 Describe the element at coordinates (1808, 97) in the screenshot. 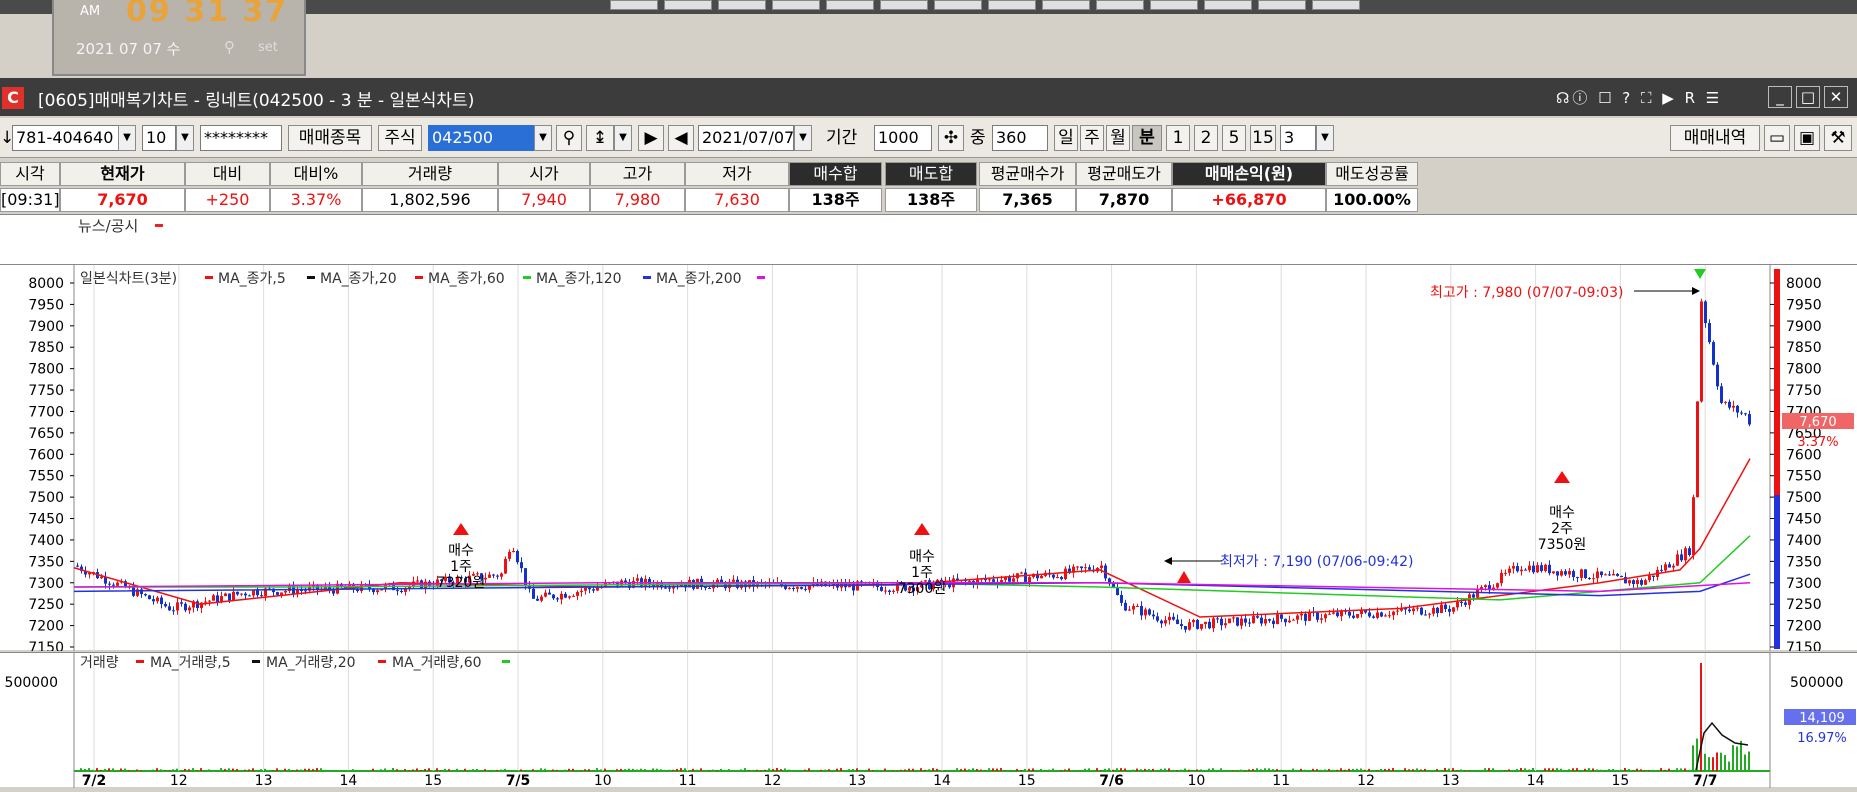

I see `maximize-button: □` at that location.